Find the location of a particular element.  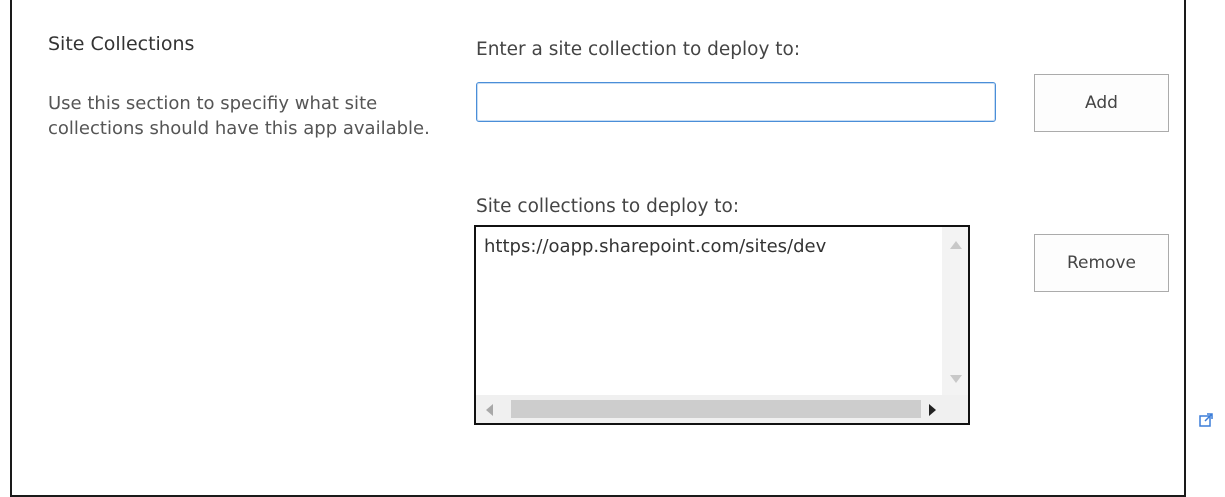

horizontal-scrollbar is located at coordinates (722, 409).